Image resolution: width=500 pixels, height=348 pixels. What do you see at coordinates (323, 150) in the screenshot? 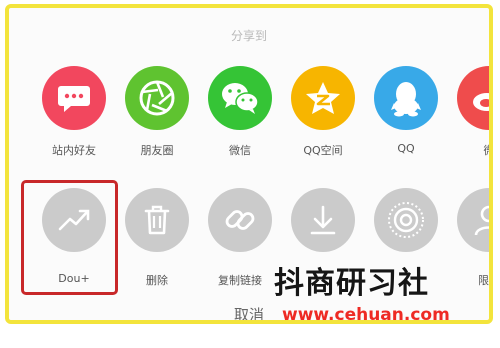
I see `share-target-label: QQ空间` at bounding box center [323, 150].